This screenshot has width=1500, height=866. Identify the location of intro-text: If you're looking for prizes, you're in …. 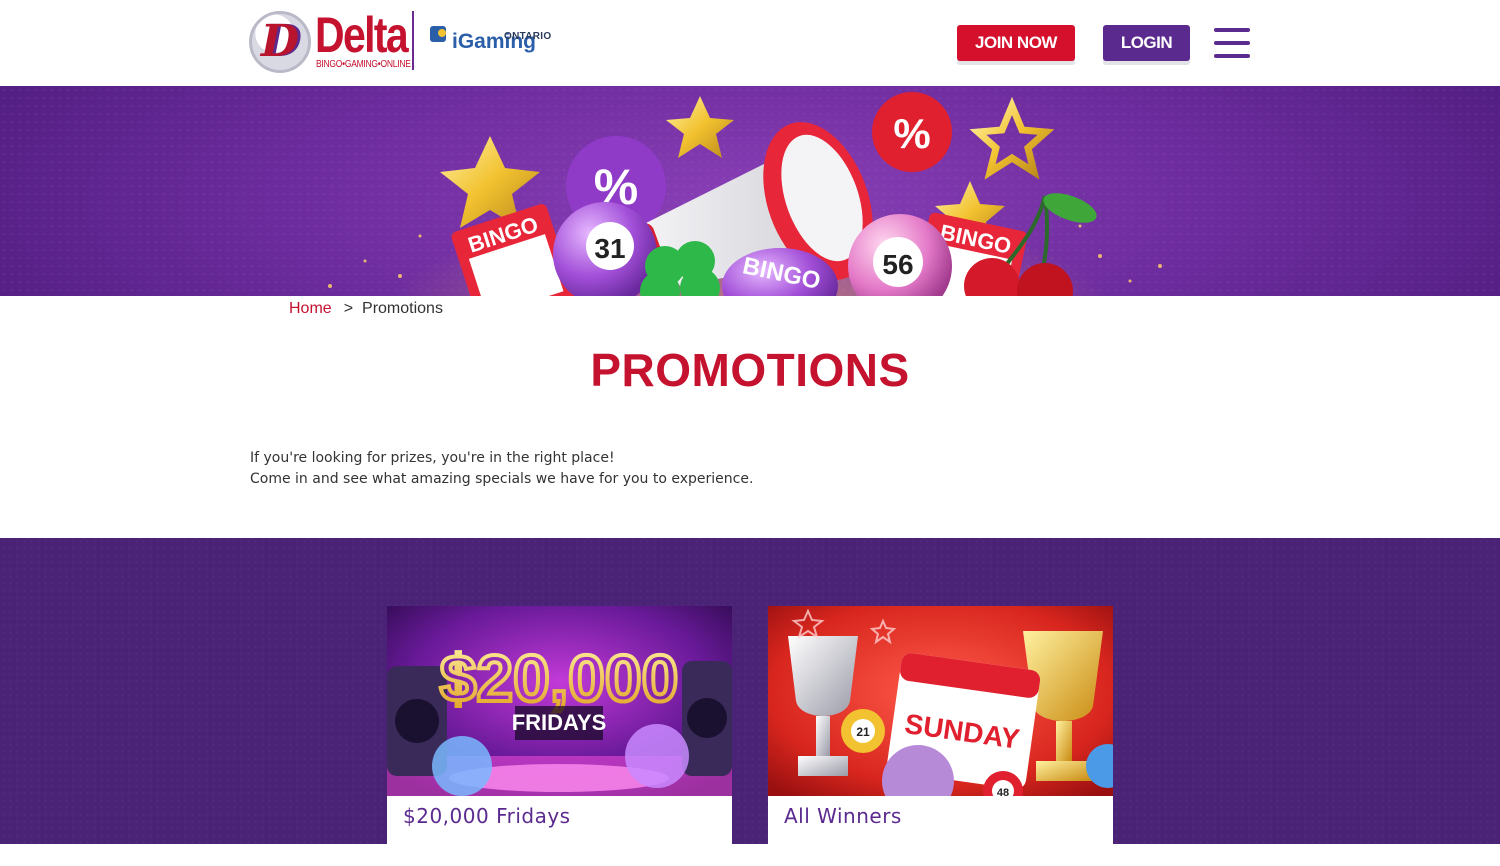
(501, 469).